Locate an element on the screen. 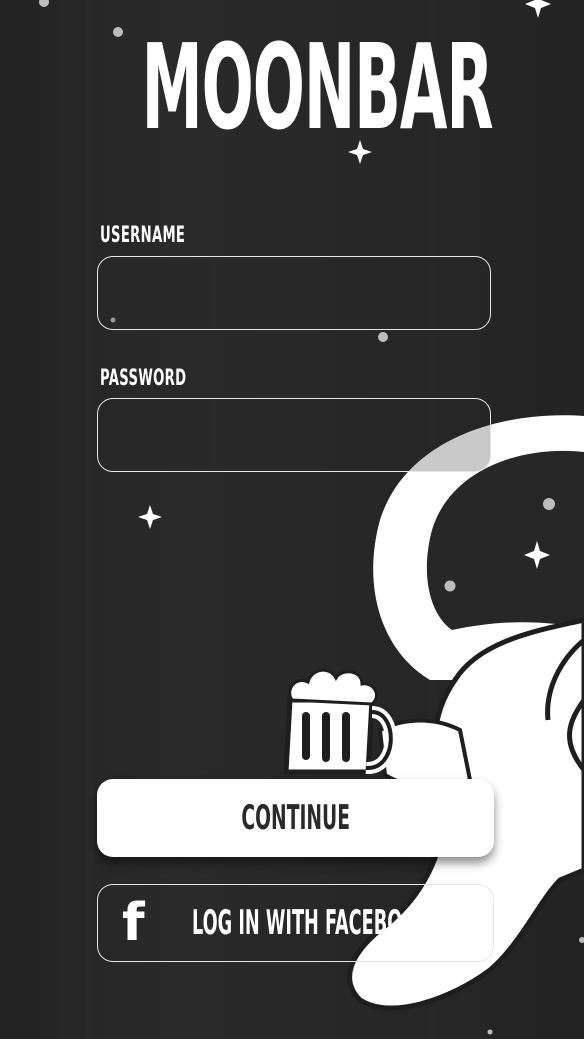 The width and height of the screenshot is (584, 1039). username-input is located at coordinates (294, 293).